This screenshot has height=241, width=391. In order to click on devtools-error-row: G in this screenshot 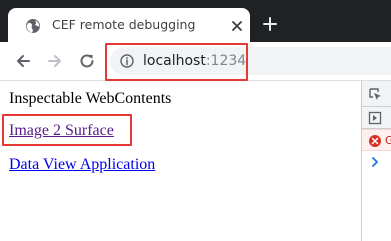, I will do `click(376, 140)`.